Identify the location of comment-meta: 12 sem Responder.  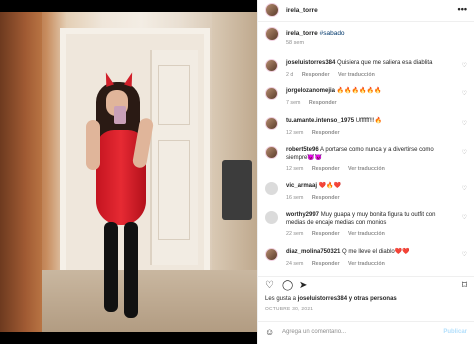
(316, 133).